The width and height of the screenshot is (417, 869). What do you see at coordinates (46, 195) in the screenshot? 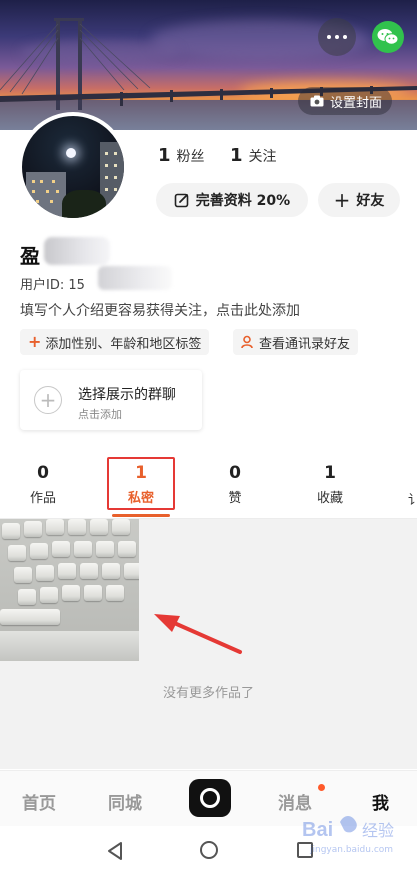
I see `avatar-building` at bounding box center [46, 195].